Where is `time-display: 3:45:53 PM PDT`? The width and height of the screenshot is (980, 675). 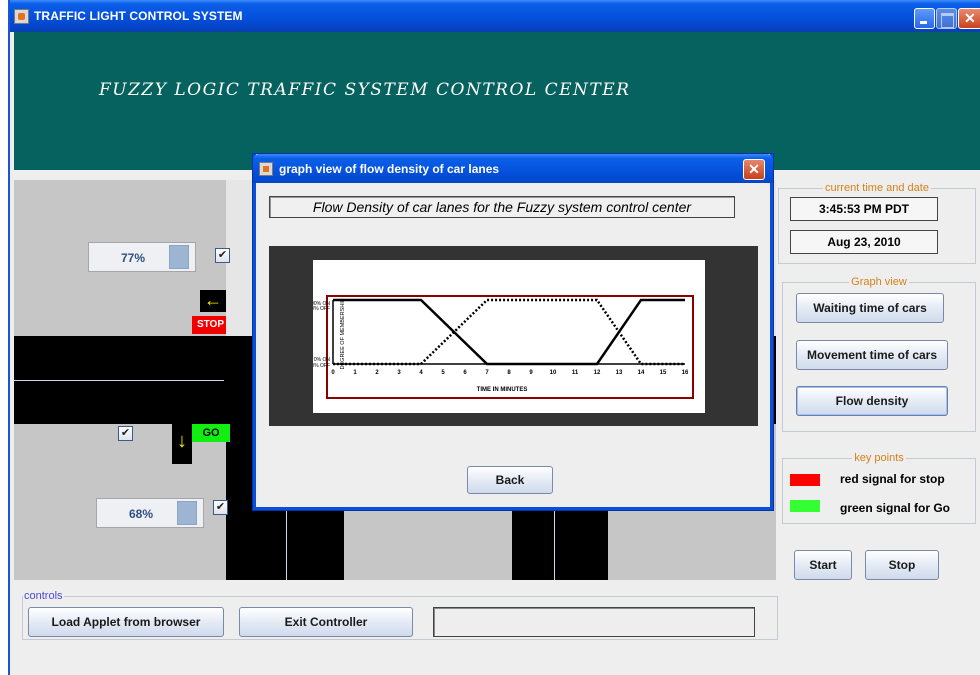 time-display: 3:45:53 PM PDT is located at coordinates (864, 209).